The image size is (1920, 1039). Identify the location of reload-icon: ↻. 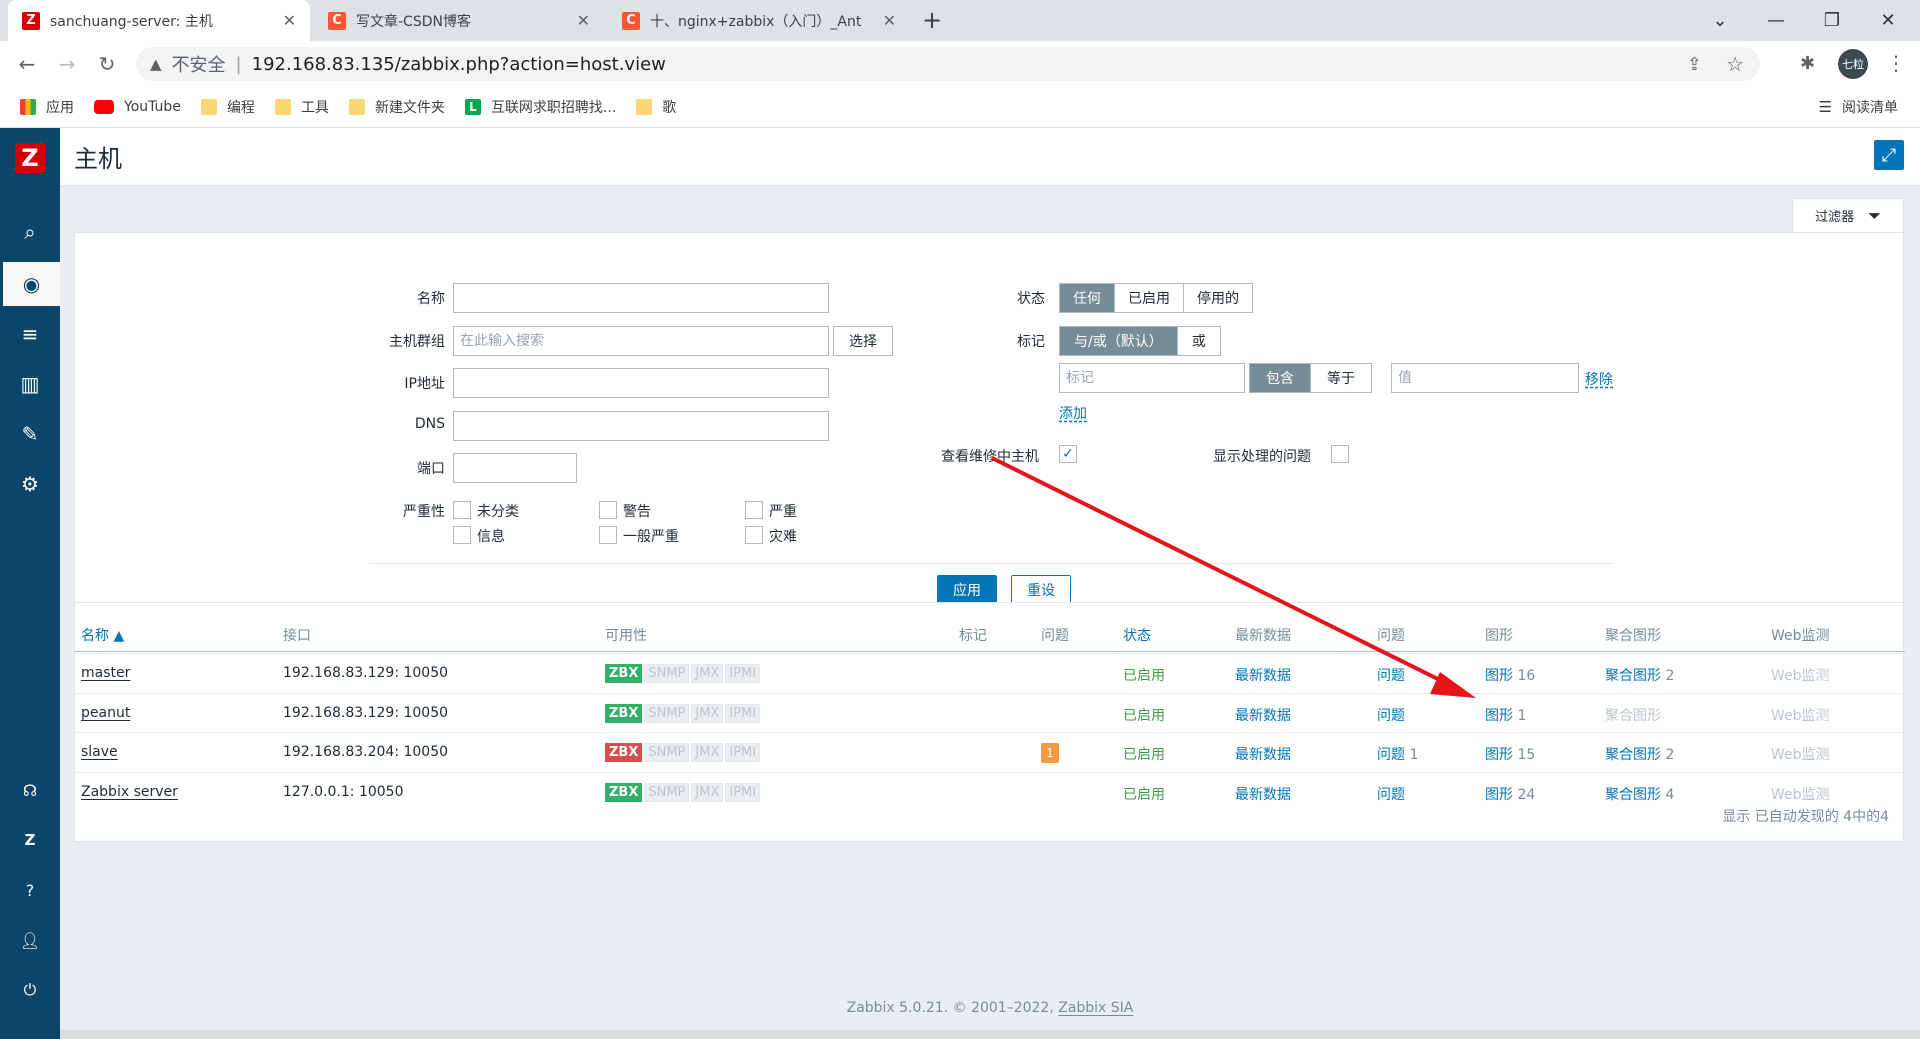
(107, 64).